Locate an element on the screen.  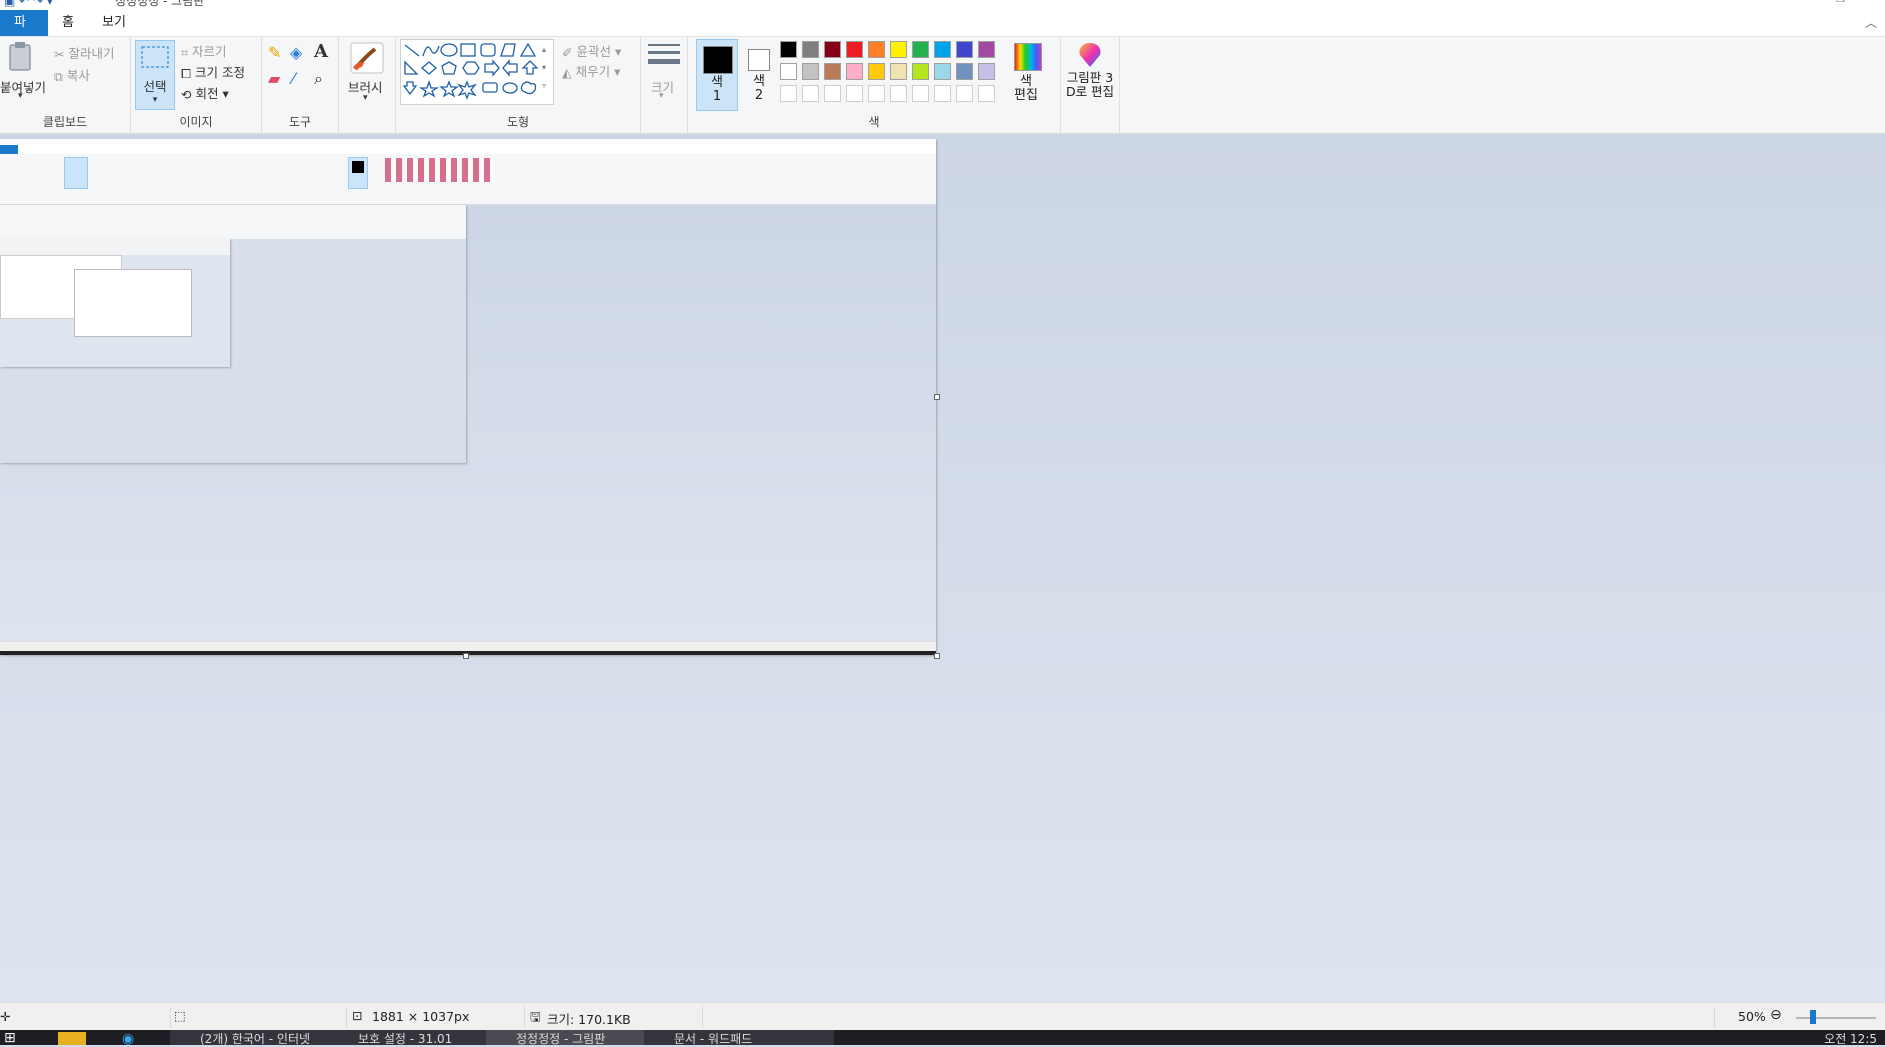
clipboard-group-label: 클립보드 is located at coordinates (65, 122).